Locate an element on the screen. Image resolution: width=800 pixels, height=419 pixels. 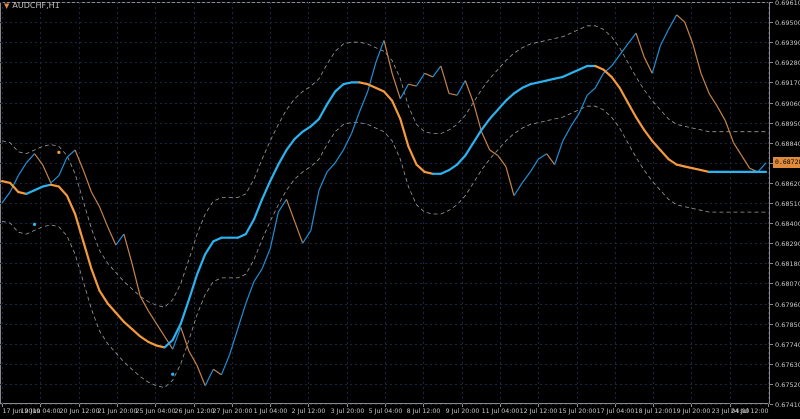
x-tick-label: 19 Jul 20:00 is located at coordinates (692, 411).